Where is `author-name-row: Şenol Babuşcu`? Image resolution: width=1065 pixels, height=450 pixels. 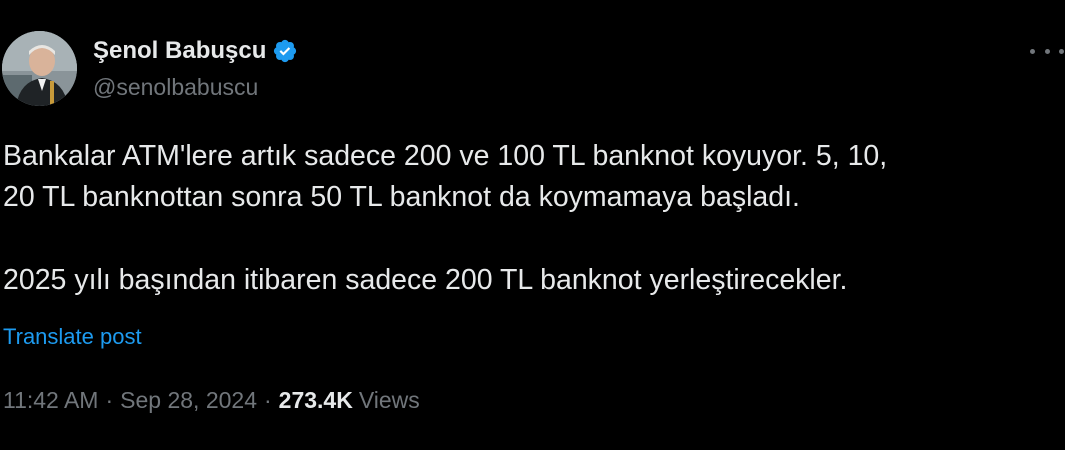
author-name-row: Şenol Babuşcu is located at coordinates (195, 51).